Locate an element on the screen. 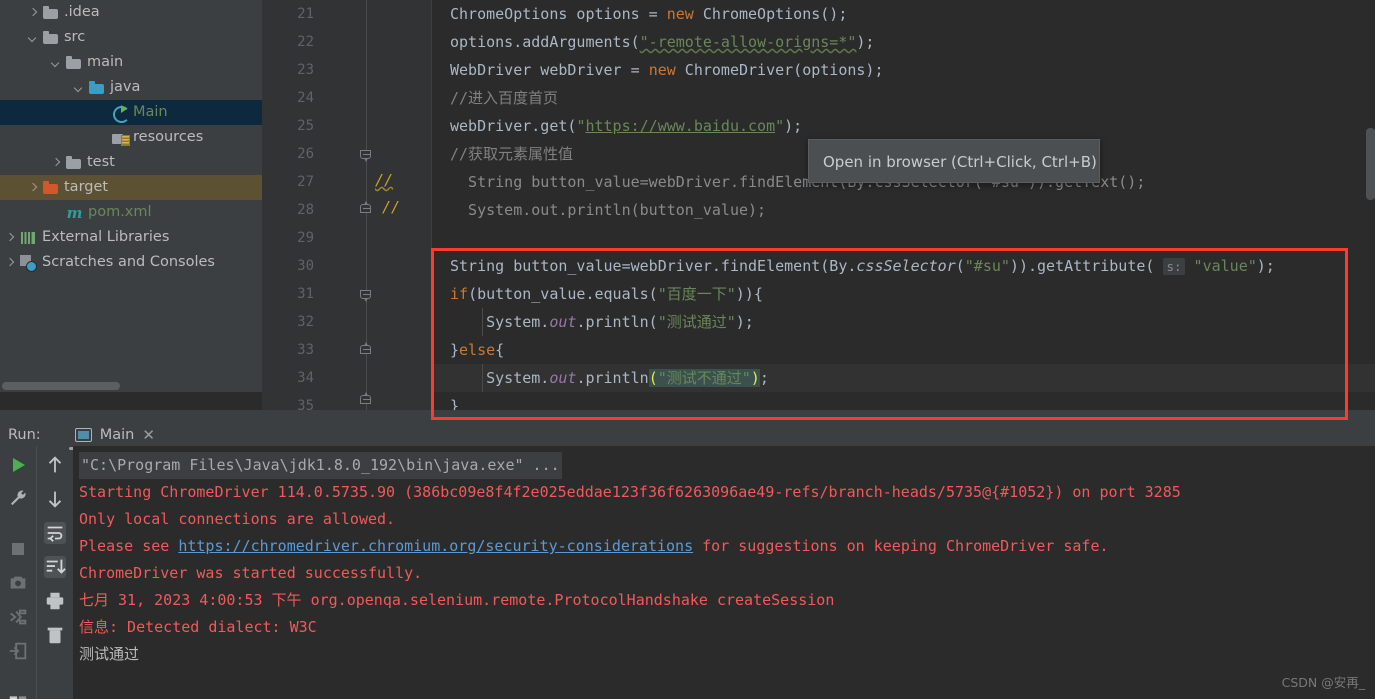 The height and width of the screenshot is (699, 1375). code-token: .println is located at coordinates (612, 378).